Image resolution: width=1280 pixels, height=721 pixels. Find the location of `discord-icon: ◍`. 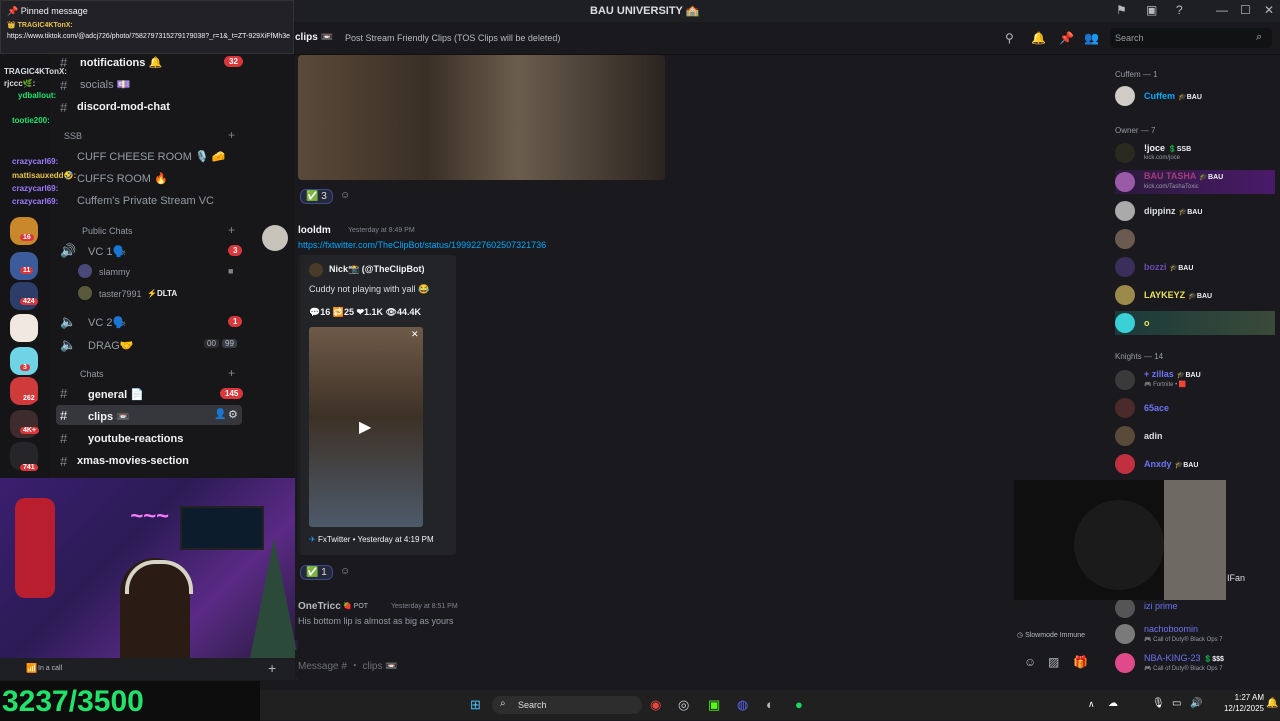

discord-icon: ◍ is located at coordinates (742, 705).